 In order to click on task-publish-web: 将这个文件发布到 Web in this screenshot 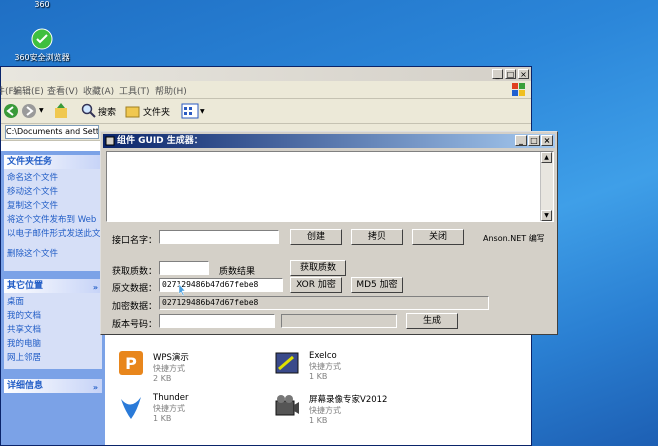, I will do `click(54, 220)`.